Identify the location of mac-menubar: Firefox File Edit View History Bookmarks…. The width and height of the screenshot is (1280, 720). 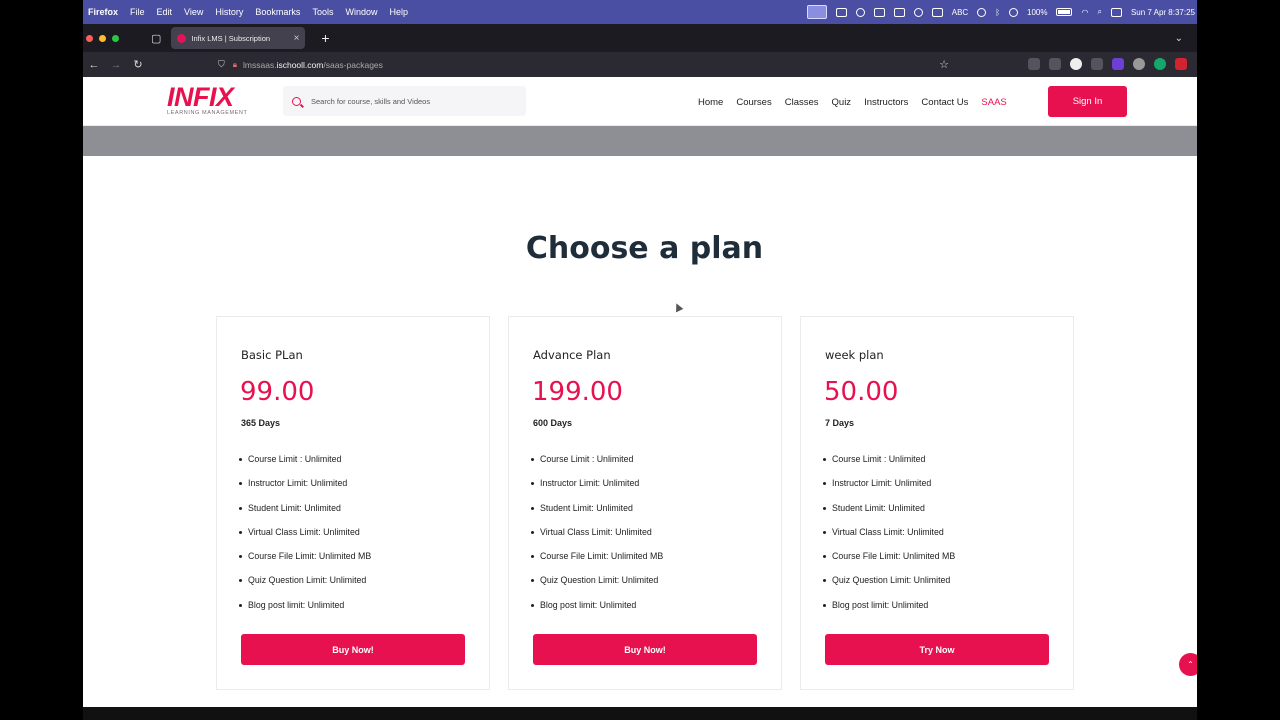
(640, 12).